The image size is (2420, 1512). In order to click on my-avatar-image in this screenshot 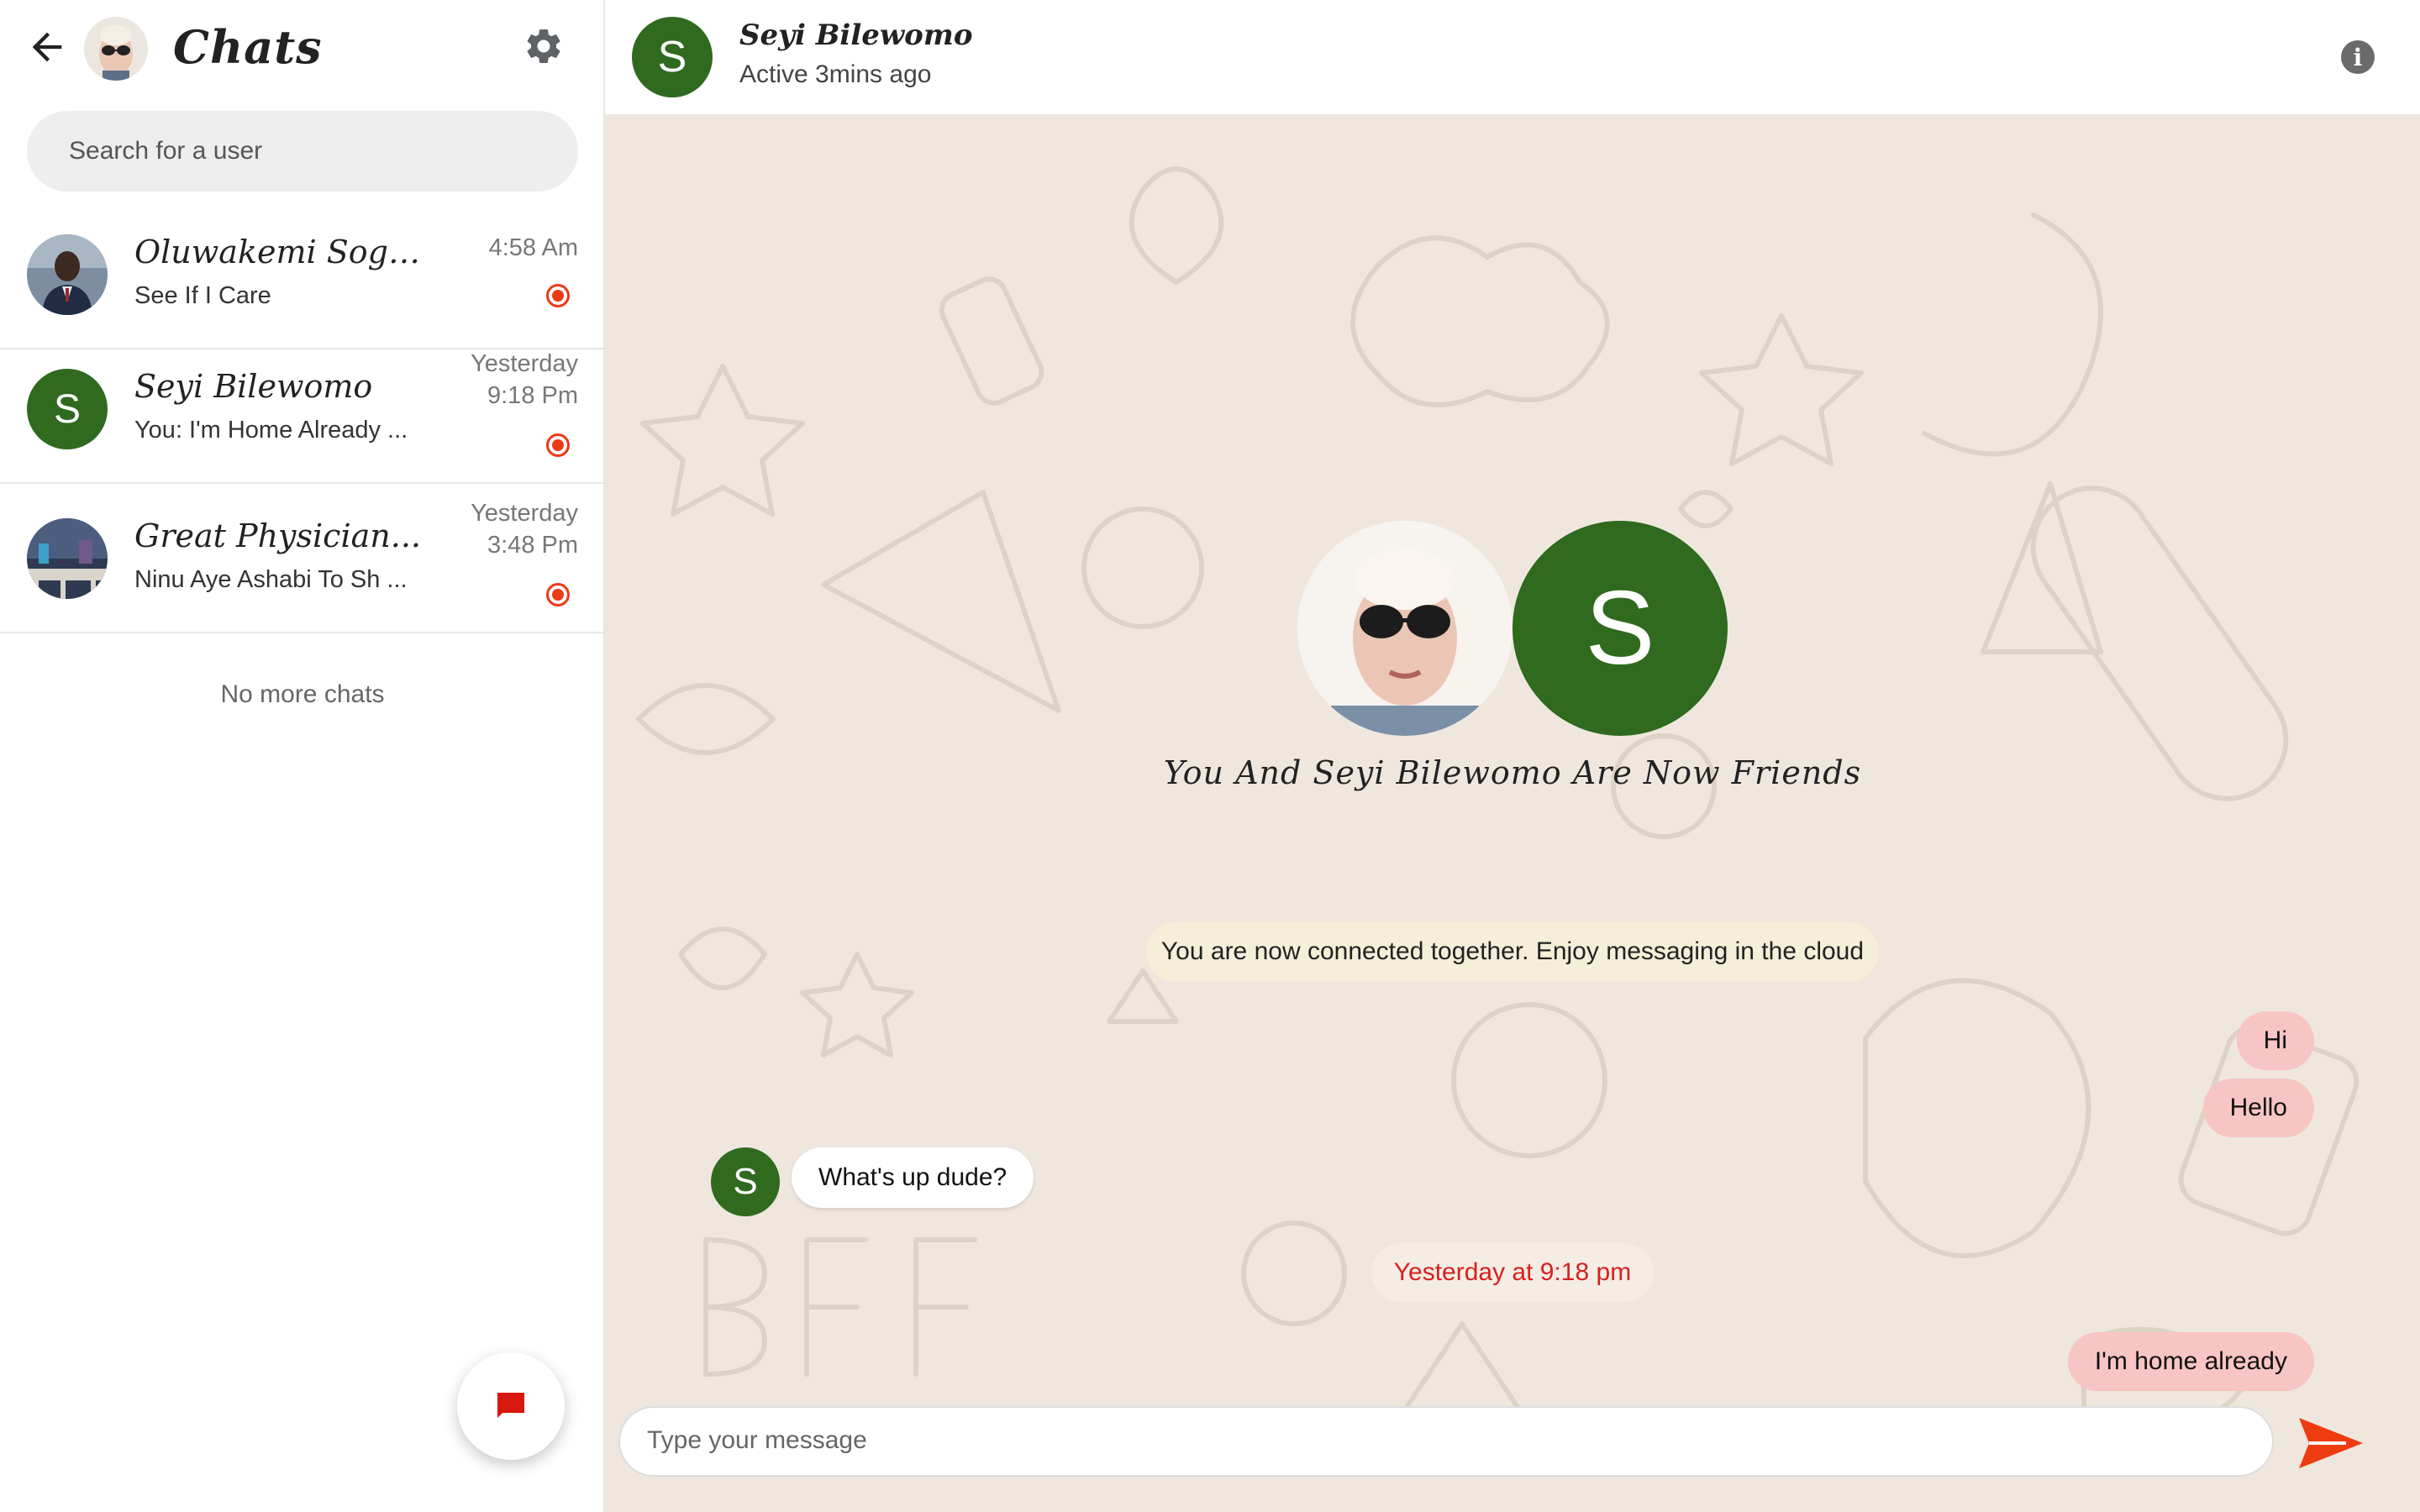, I will do `click(116, 49)`.